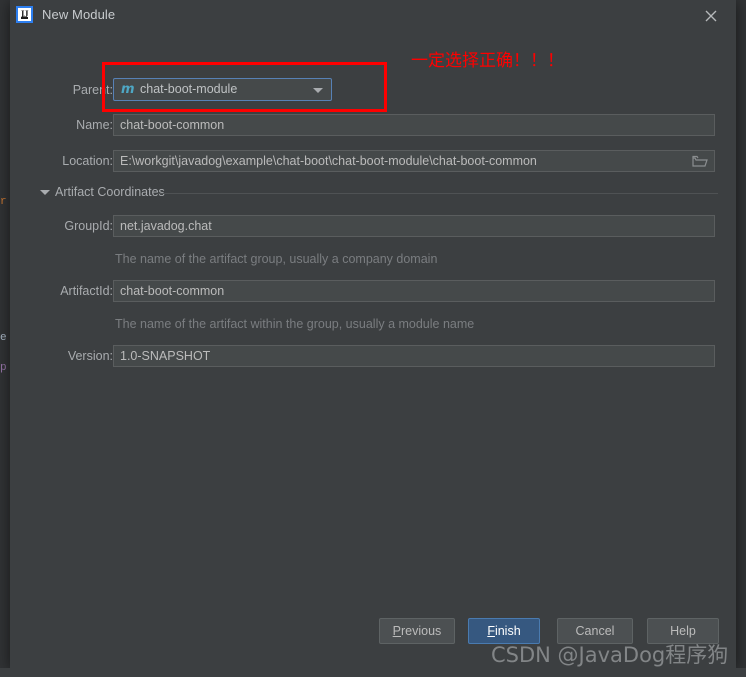  Describe the element at coordinates (3, 338) in the screenshot. I see `ide-code-fragment: e` at that location.